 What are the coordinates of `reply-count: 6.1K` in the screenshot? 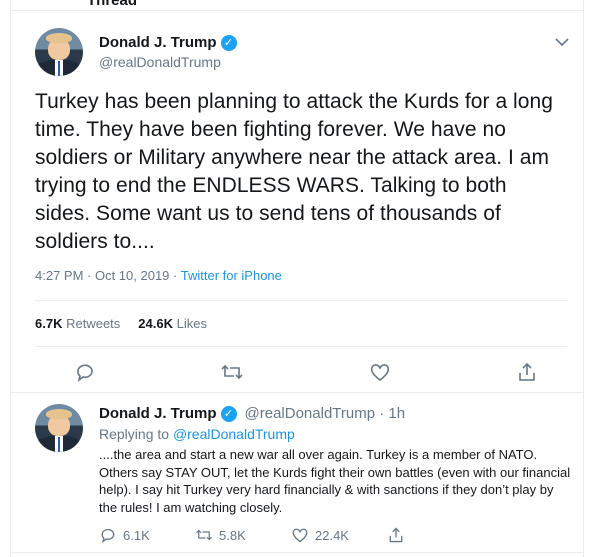 It's located at (136, 535).